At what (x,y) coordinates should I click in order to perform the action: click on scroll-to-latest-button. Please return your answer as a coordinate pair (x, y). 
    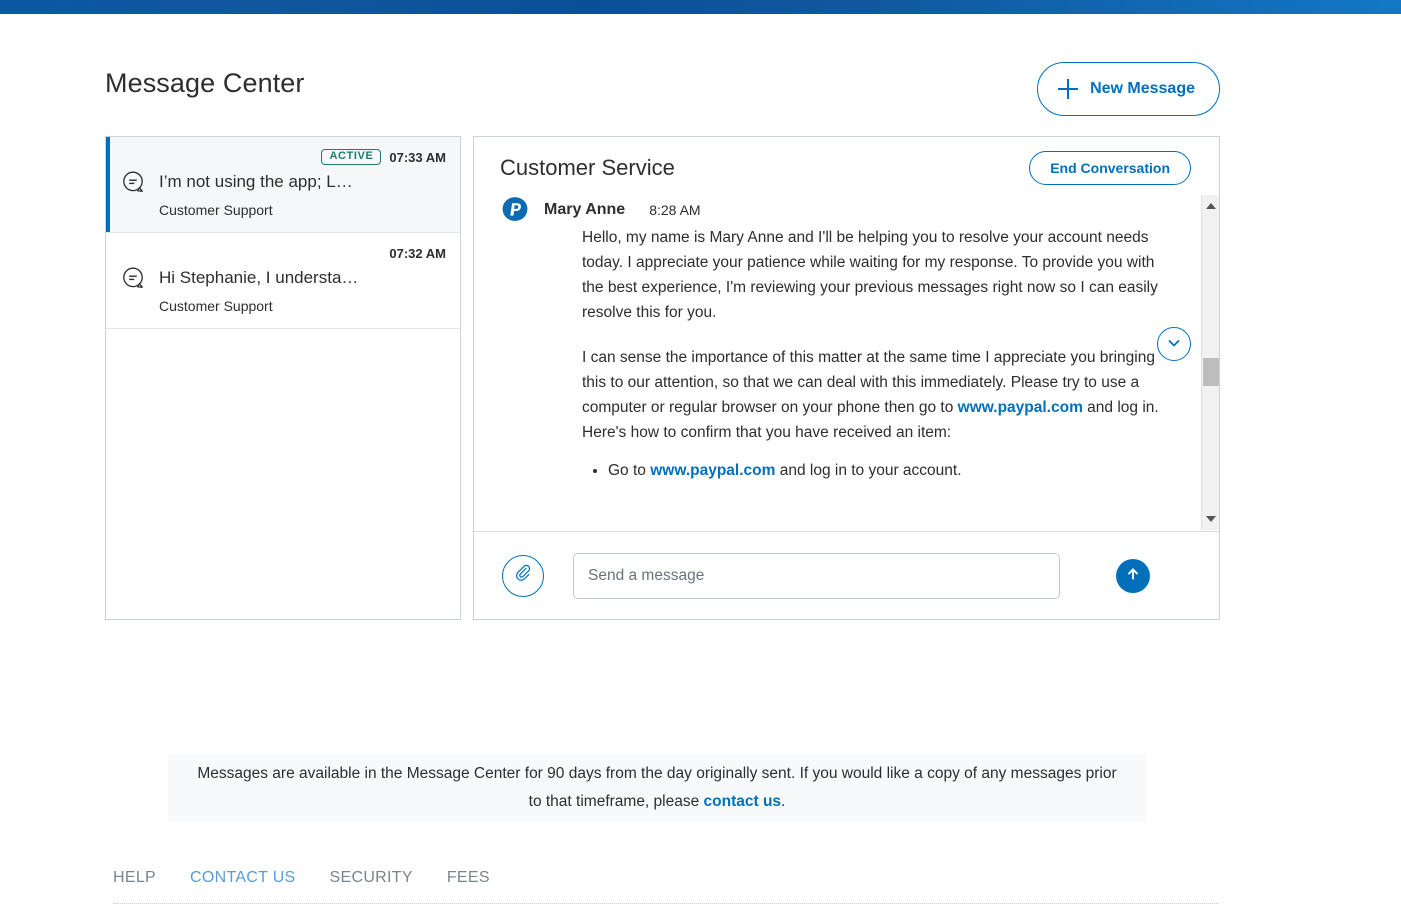
    Looking at the image, I should click on (1174, 344).